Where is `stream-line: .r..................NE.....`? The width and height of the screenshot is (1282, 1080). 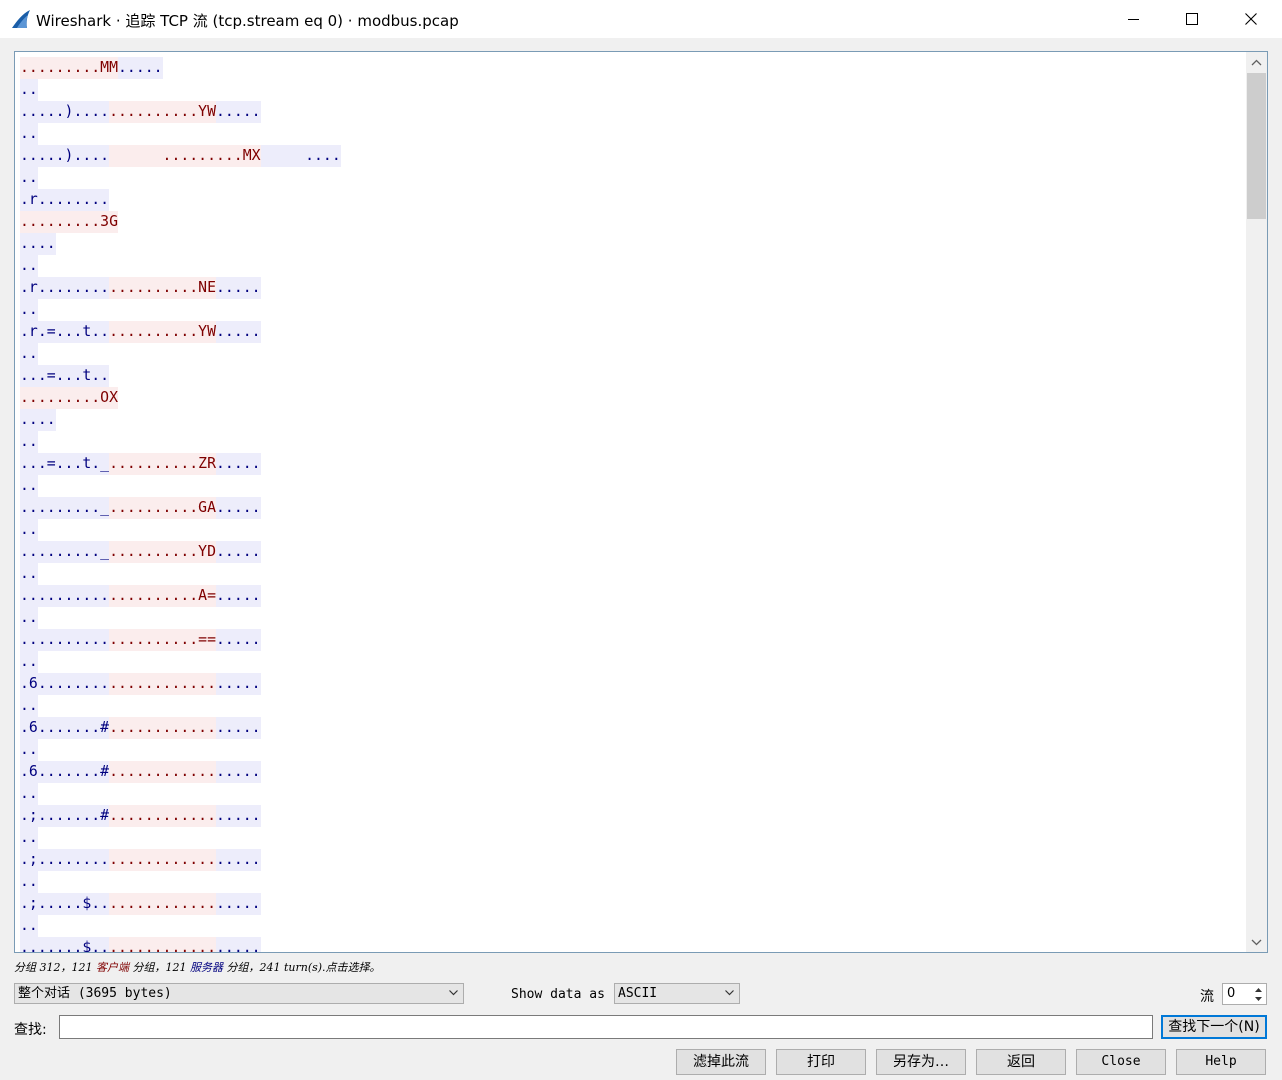
stream-line: .r..................NE..... is located at coordinates (180, 288).